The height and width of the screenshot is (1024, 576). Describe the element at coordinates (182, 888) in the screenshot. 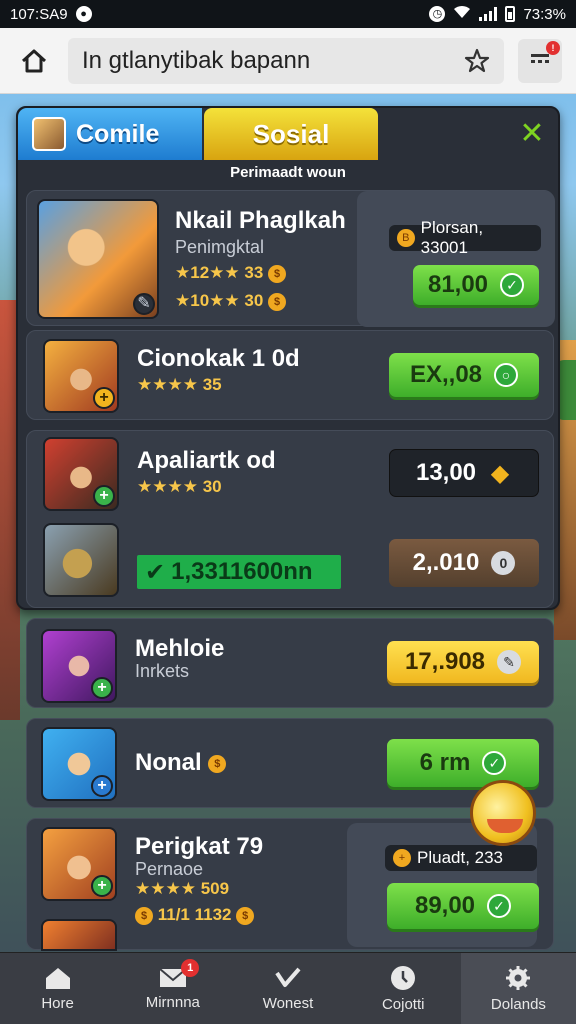

I see `item-rating: ★★★★ 509` at that location.